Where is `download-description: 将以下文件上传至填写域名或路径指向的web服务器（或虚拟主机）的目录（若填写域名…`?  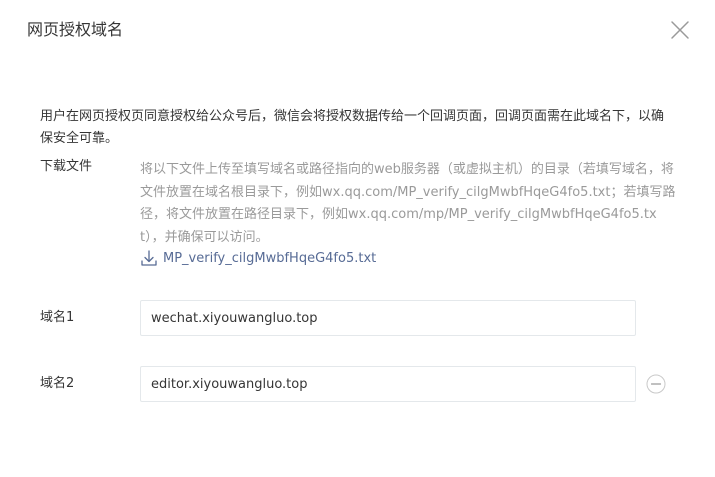 download-description: 将以下文件上传至填写域名或路径指向的web服务器（或虚拟主机）的目录（若填写域名… is located at coordinates (408, 203).